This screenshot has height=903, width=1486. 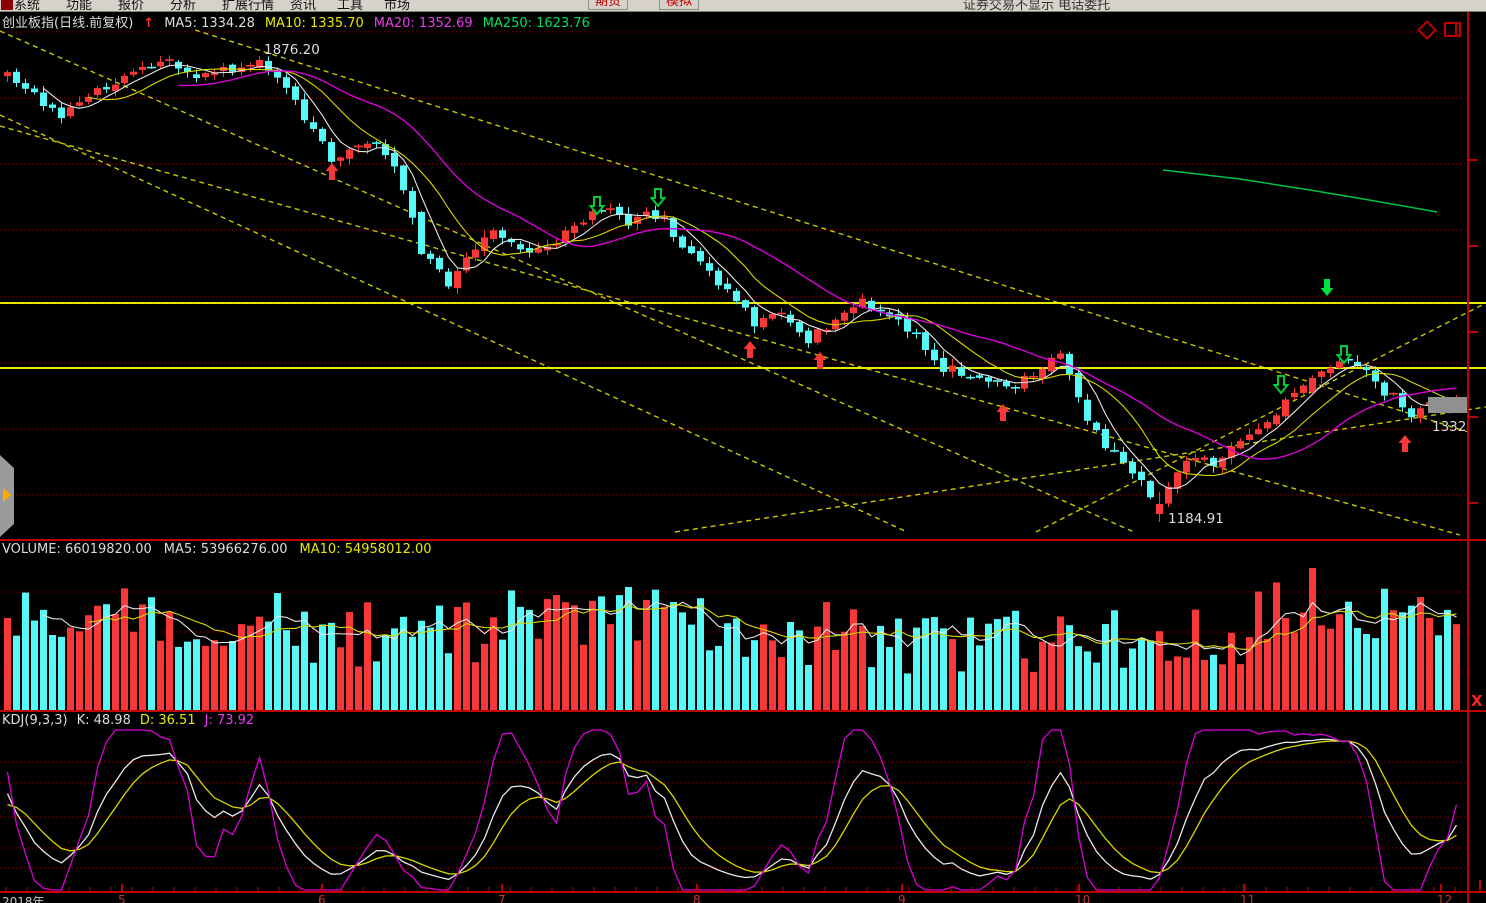 What do you see at coordinates (322, 898) in the screenshot?
I see `x-axis-month-label: 6` at bounding box center [322, 898].